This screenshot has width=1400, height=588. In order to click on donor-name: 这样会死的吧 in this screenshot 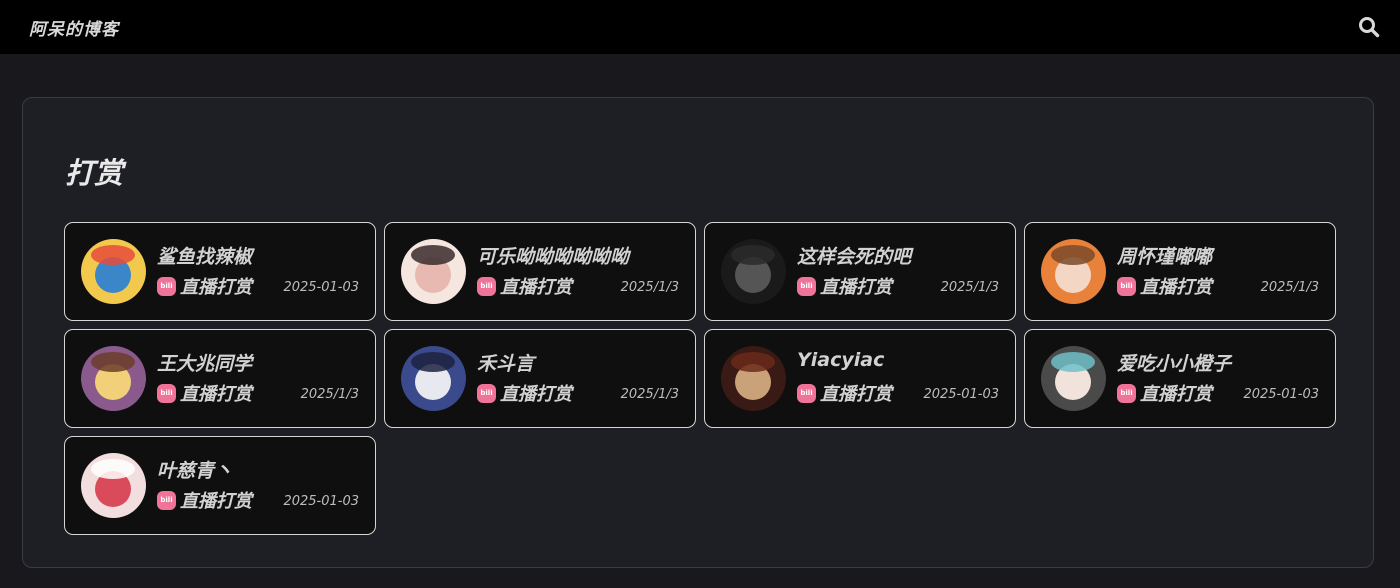, I will do `click(854, 257)`.